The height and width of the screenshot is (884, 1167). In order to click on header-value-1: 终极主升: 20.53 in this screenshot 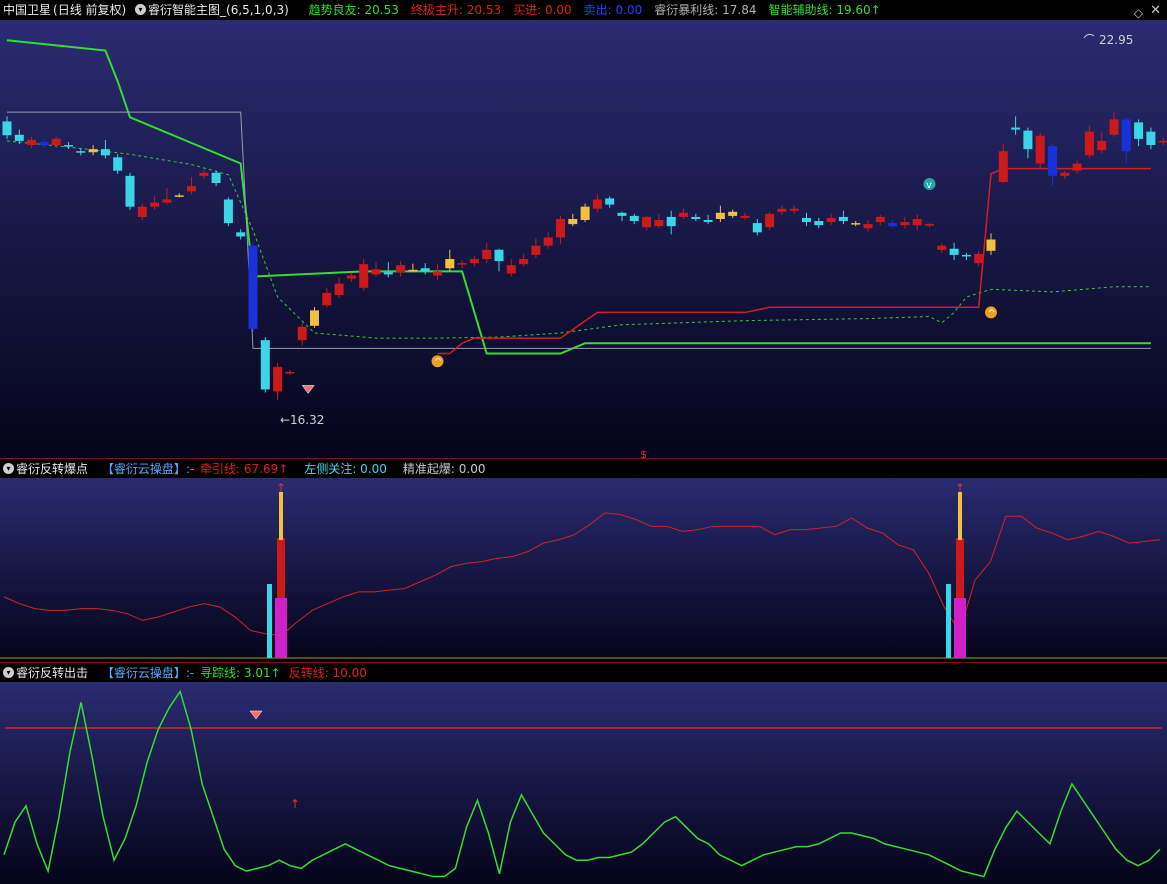, I will do `click(456, 10)`.